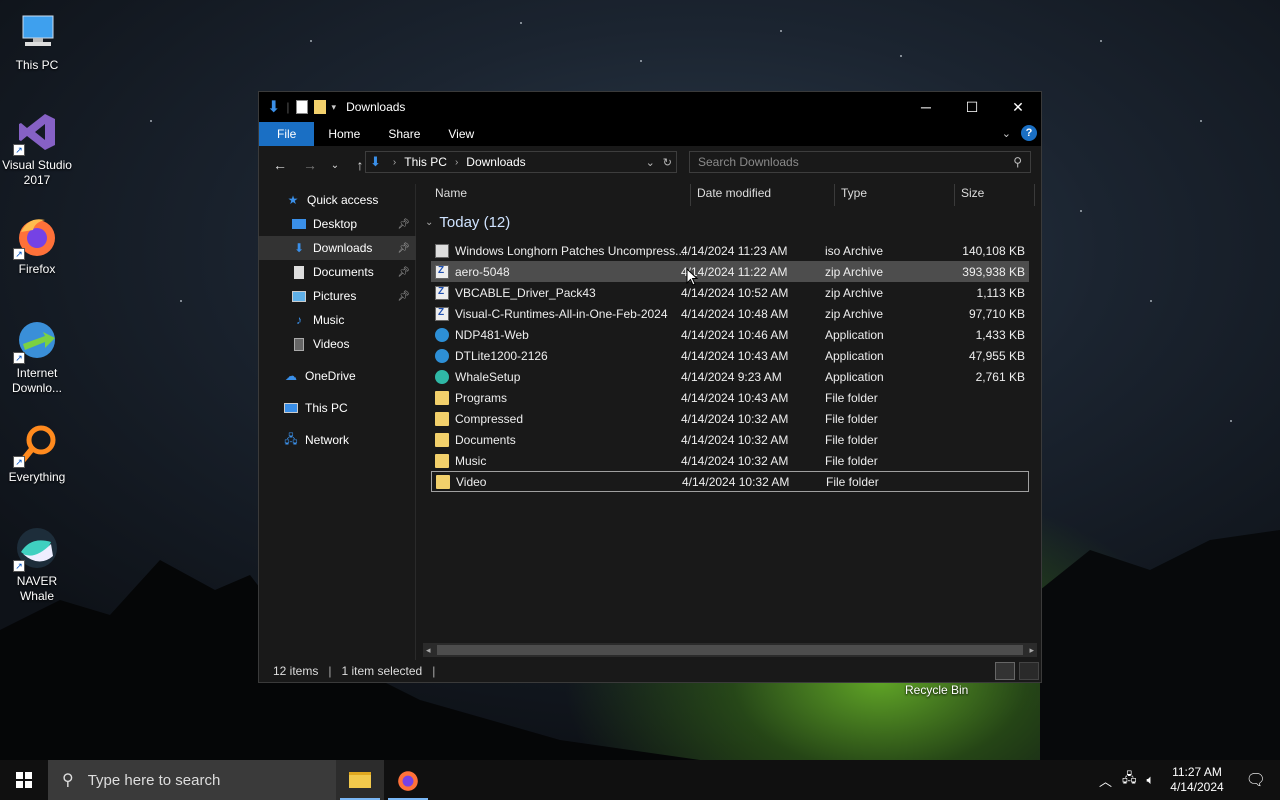  Describe the element at coordinates (337, 376) in the screenshot. I see `nav-onedrive: ☁ OneDrive` at that location.